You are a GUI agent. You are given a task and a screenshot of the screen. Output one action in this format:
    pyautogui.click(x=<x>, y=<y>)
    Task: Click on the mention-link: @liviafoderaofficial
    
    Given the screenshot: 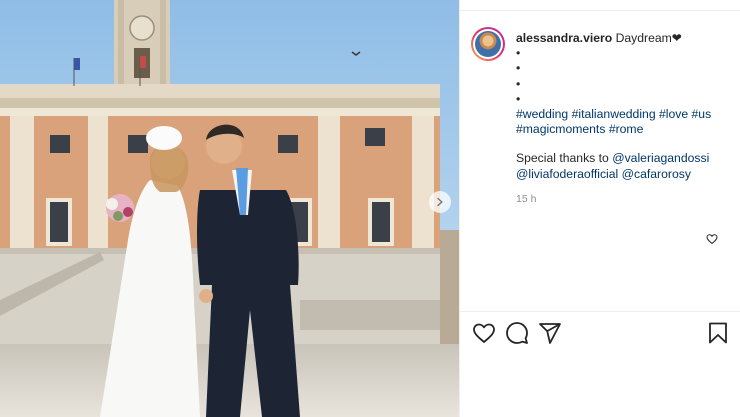 What is the action you would take?
    pyautogui.click(x=567, y=174)
    